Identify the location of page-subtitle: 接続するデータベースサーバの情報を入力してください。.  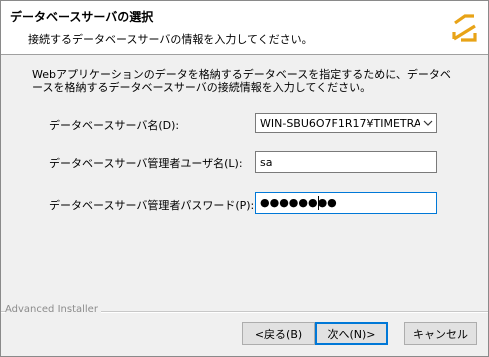
(170, 39).